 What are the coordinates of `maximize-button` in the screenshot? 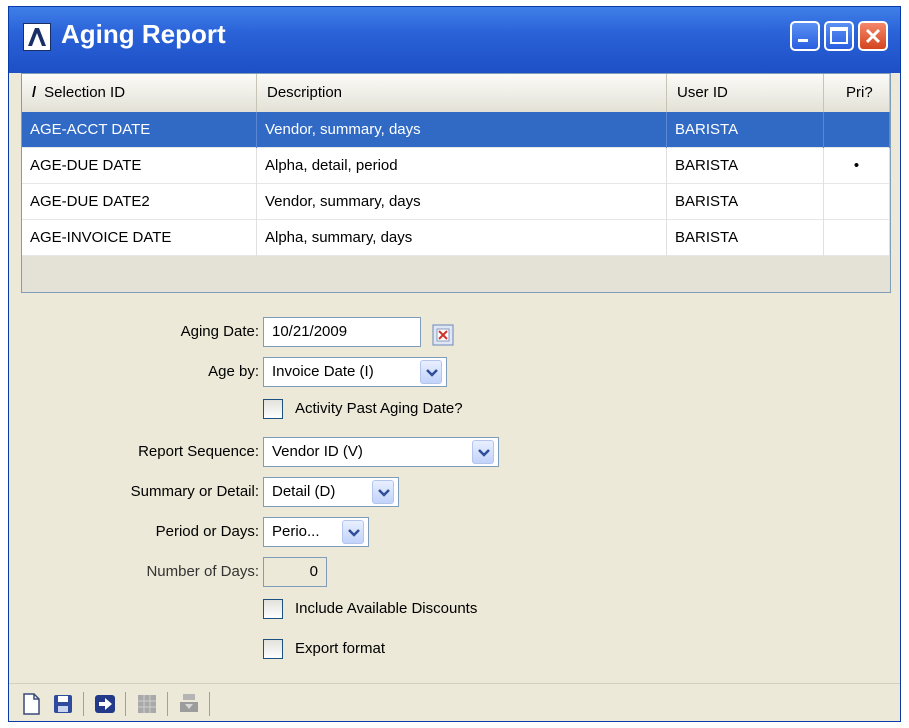 It's located at (839, 36).